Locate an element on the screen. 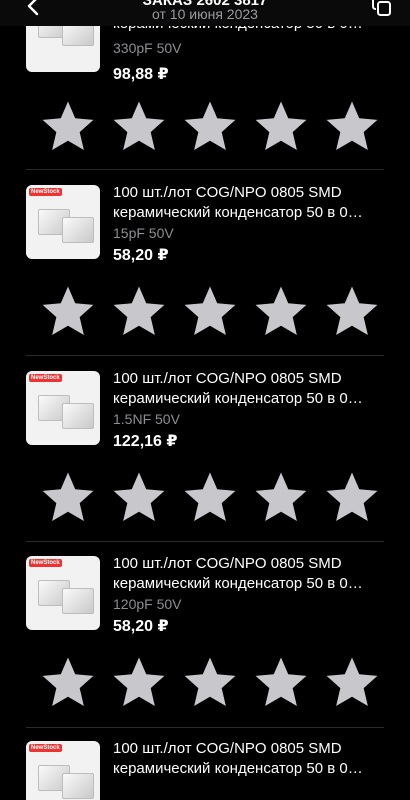  product-variant: 120pF 50V is located at coordinates (147, 604).